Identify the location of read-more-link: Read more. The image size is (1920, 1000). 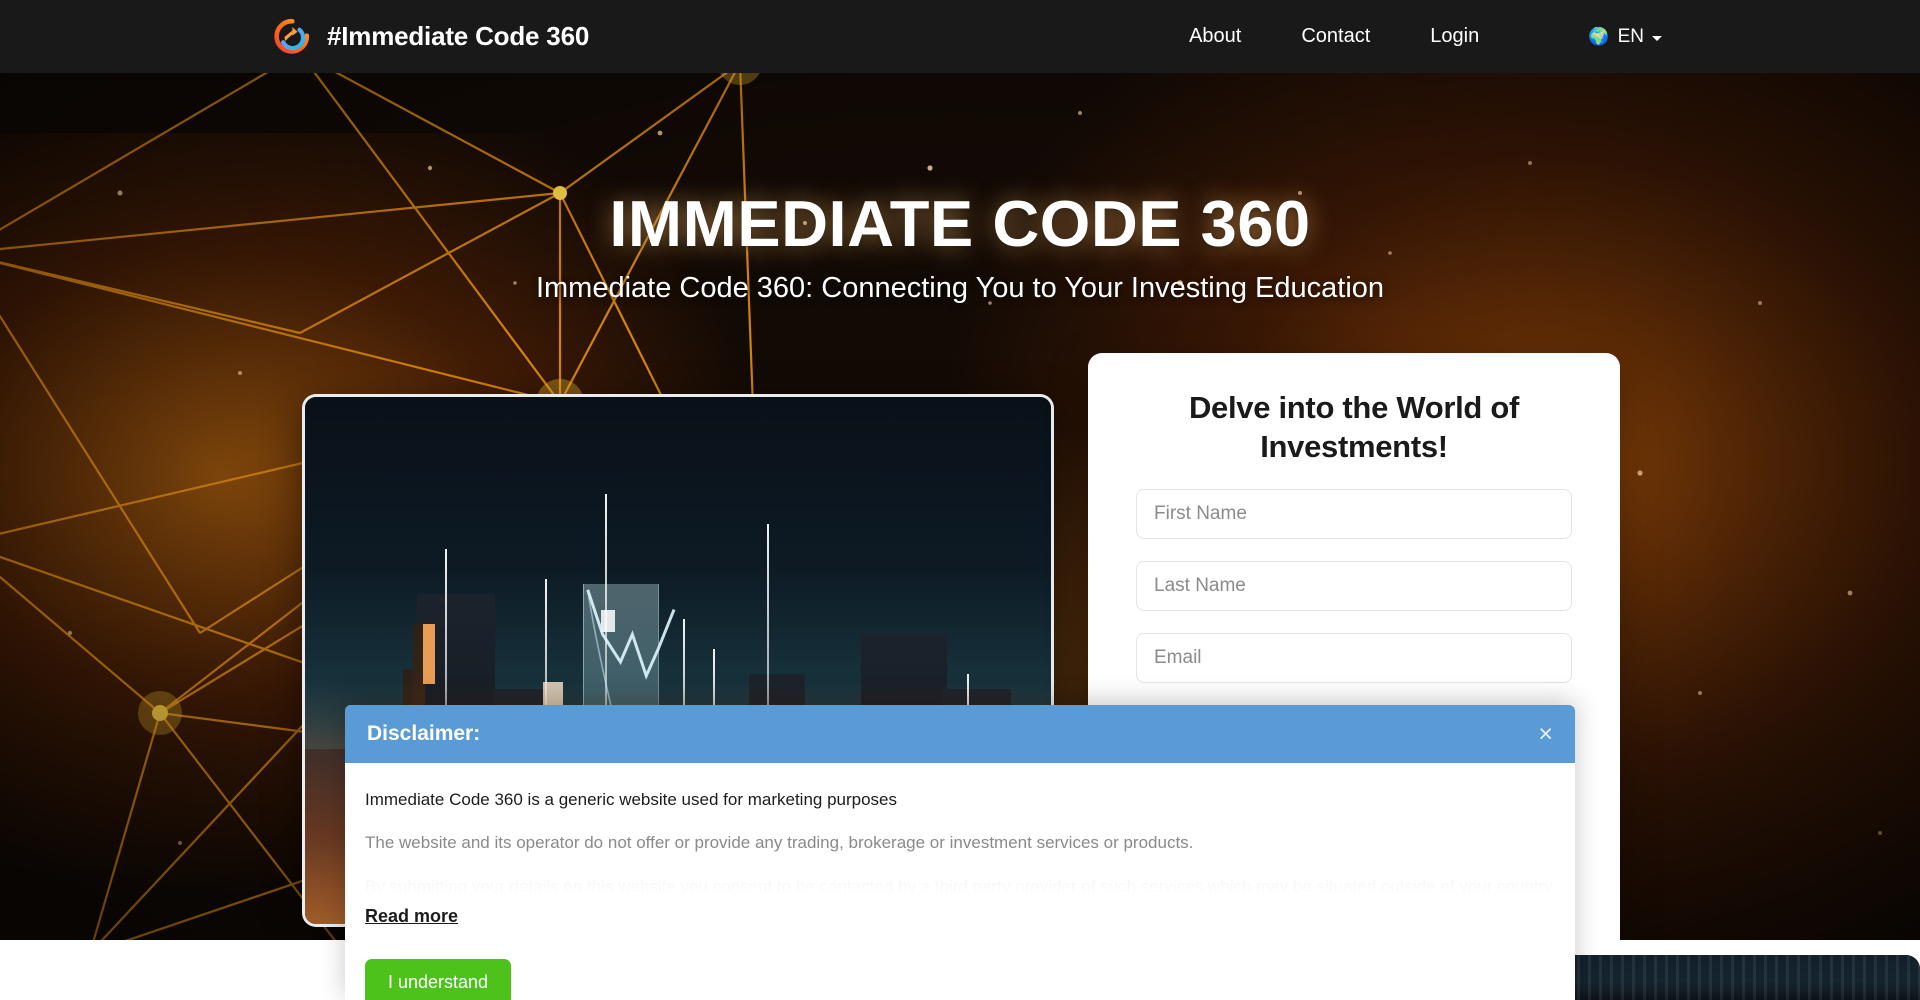
(411, 916).